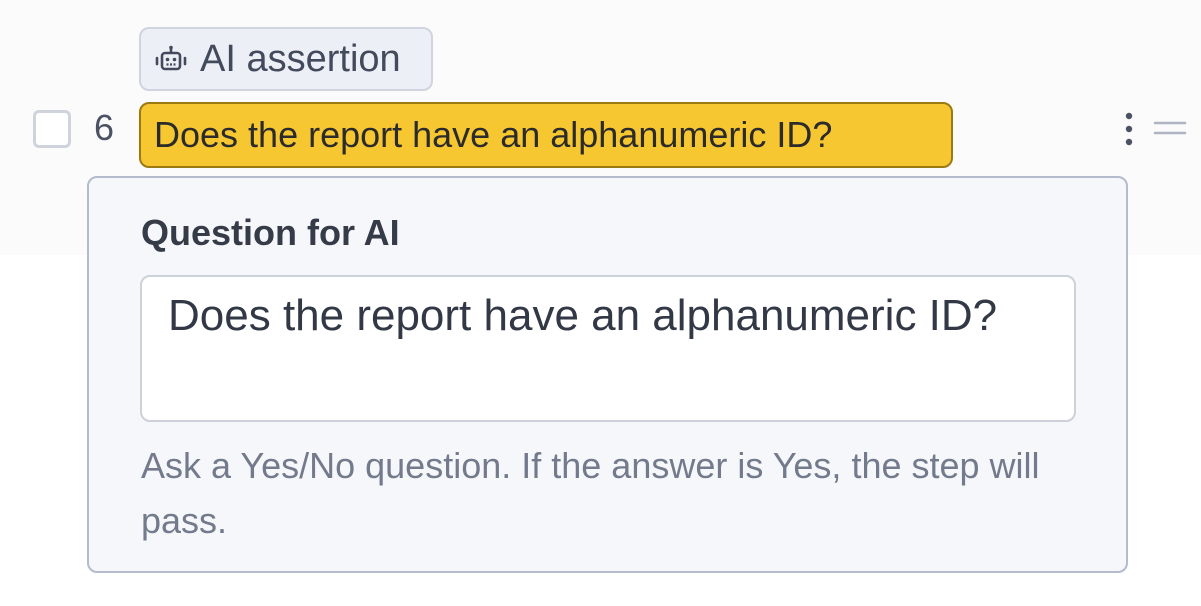  I want to click on drag-handle-icon, so click(1170, 128).